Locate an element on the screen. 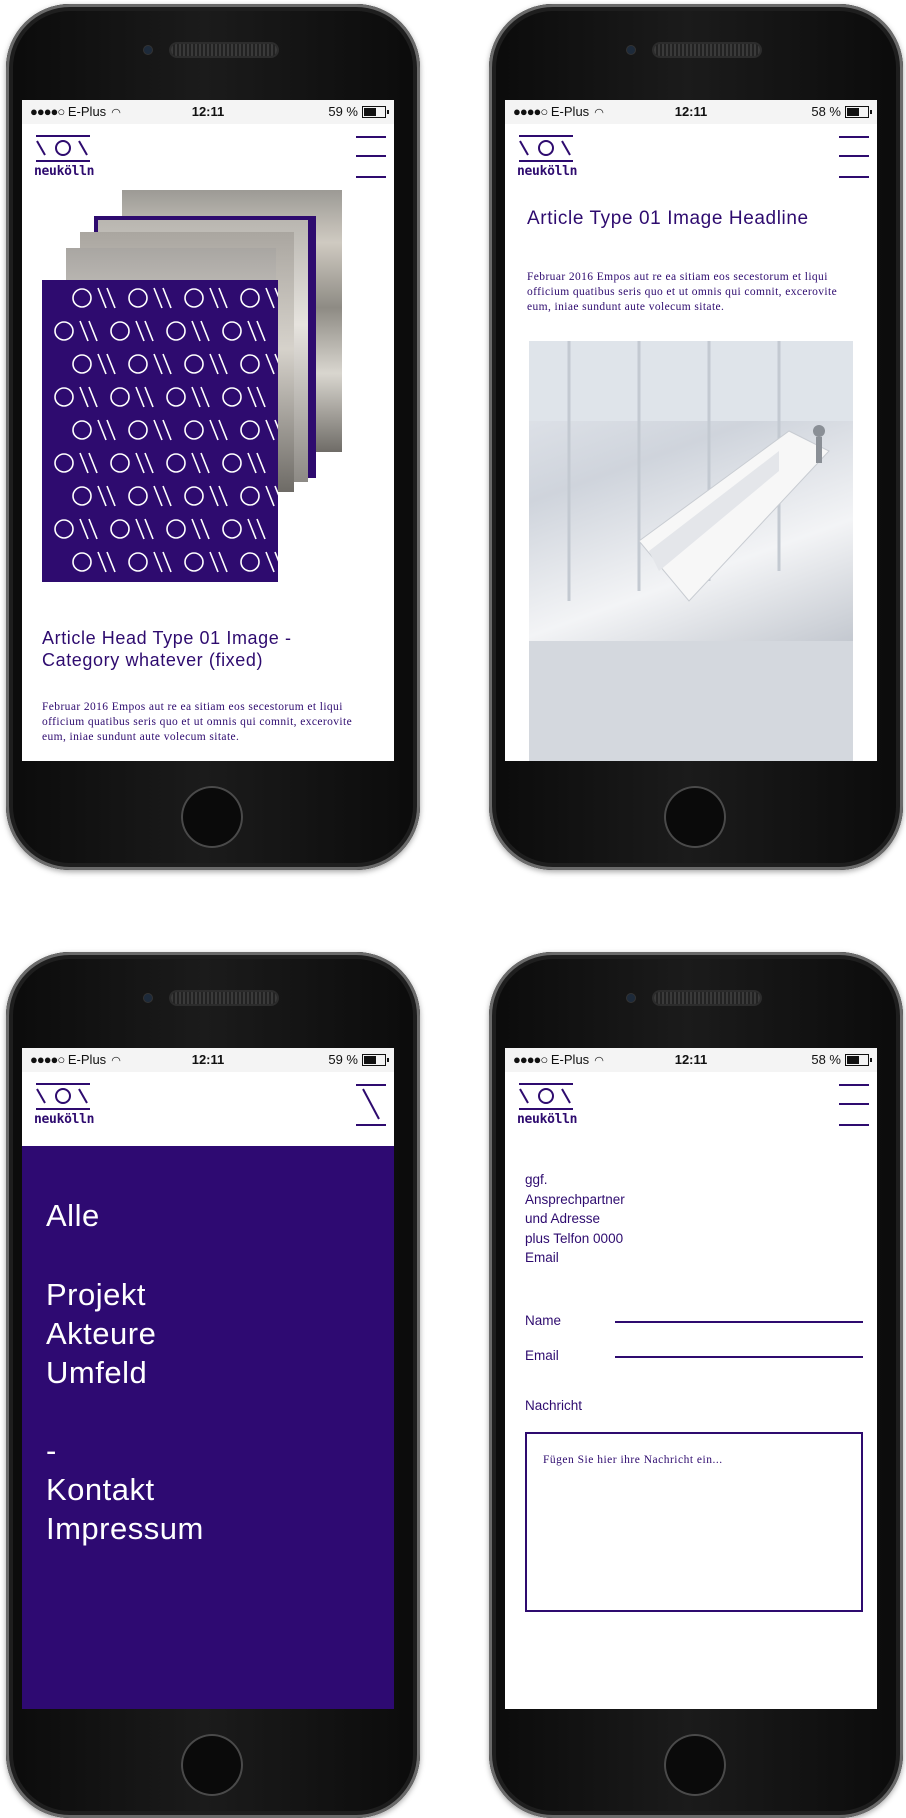  image-stack is located at coordinates (202, 400).